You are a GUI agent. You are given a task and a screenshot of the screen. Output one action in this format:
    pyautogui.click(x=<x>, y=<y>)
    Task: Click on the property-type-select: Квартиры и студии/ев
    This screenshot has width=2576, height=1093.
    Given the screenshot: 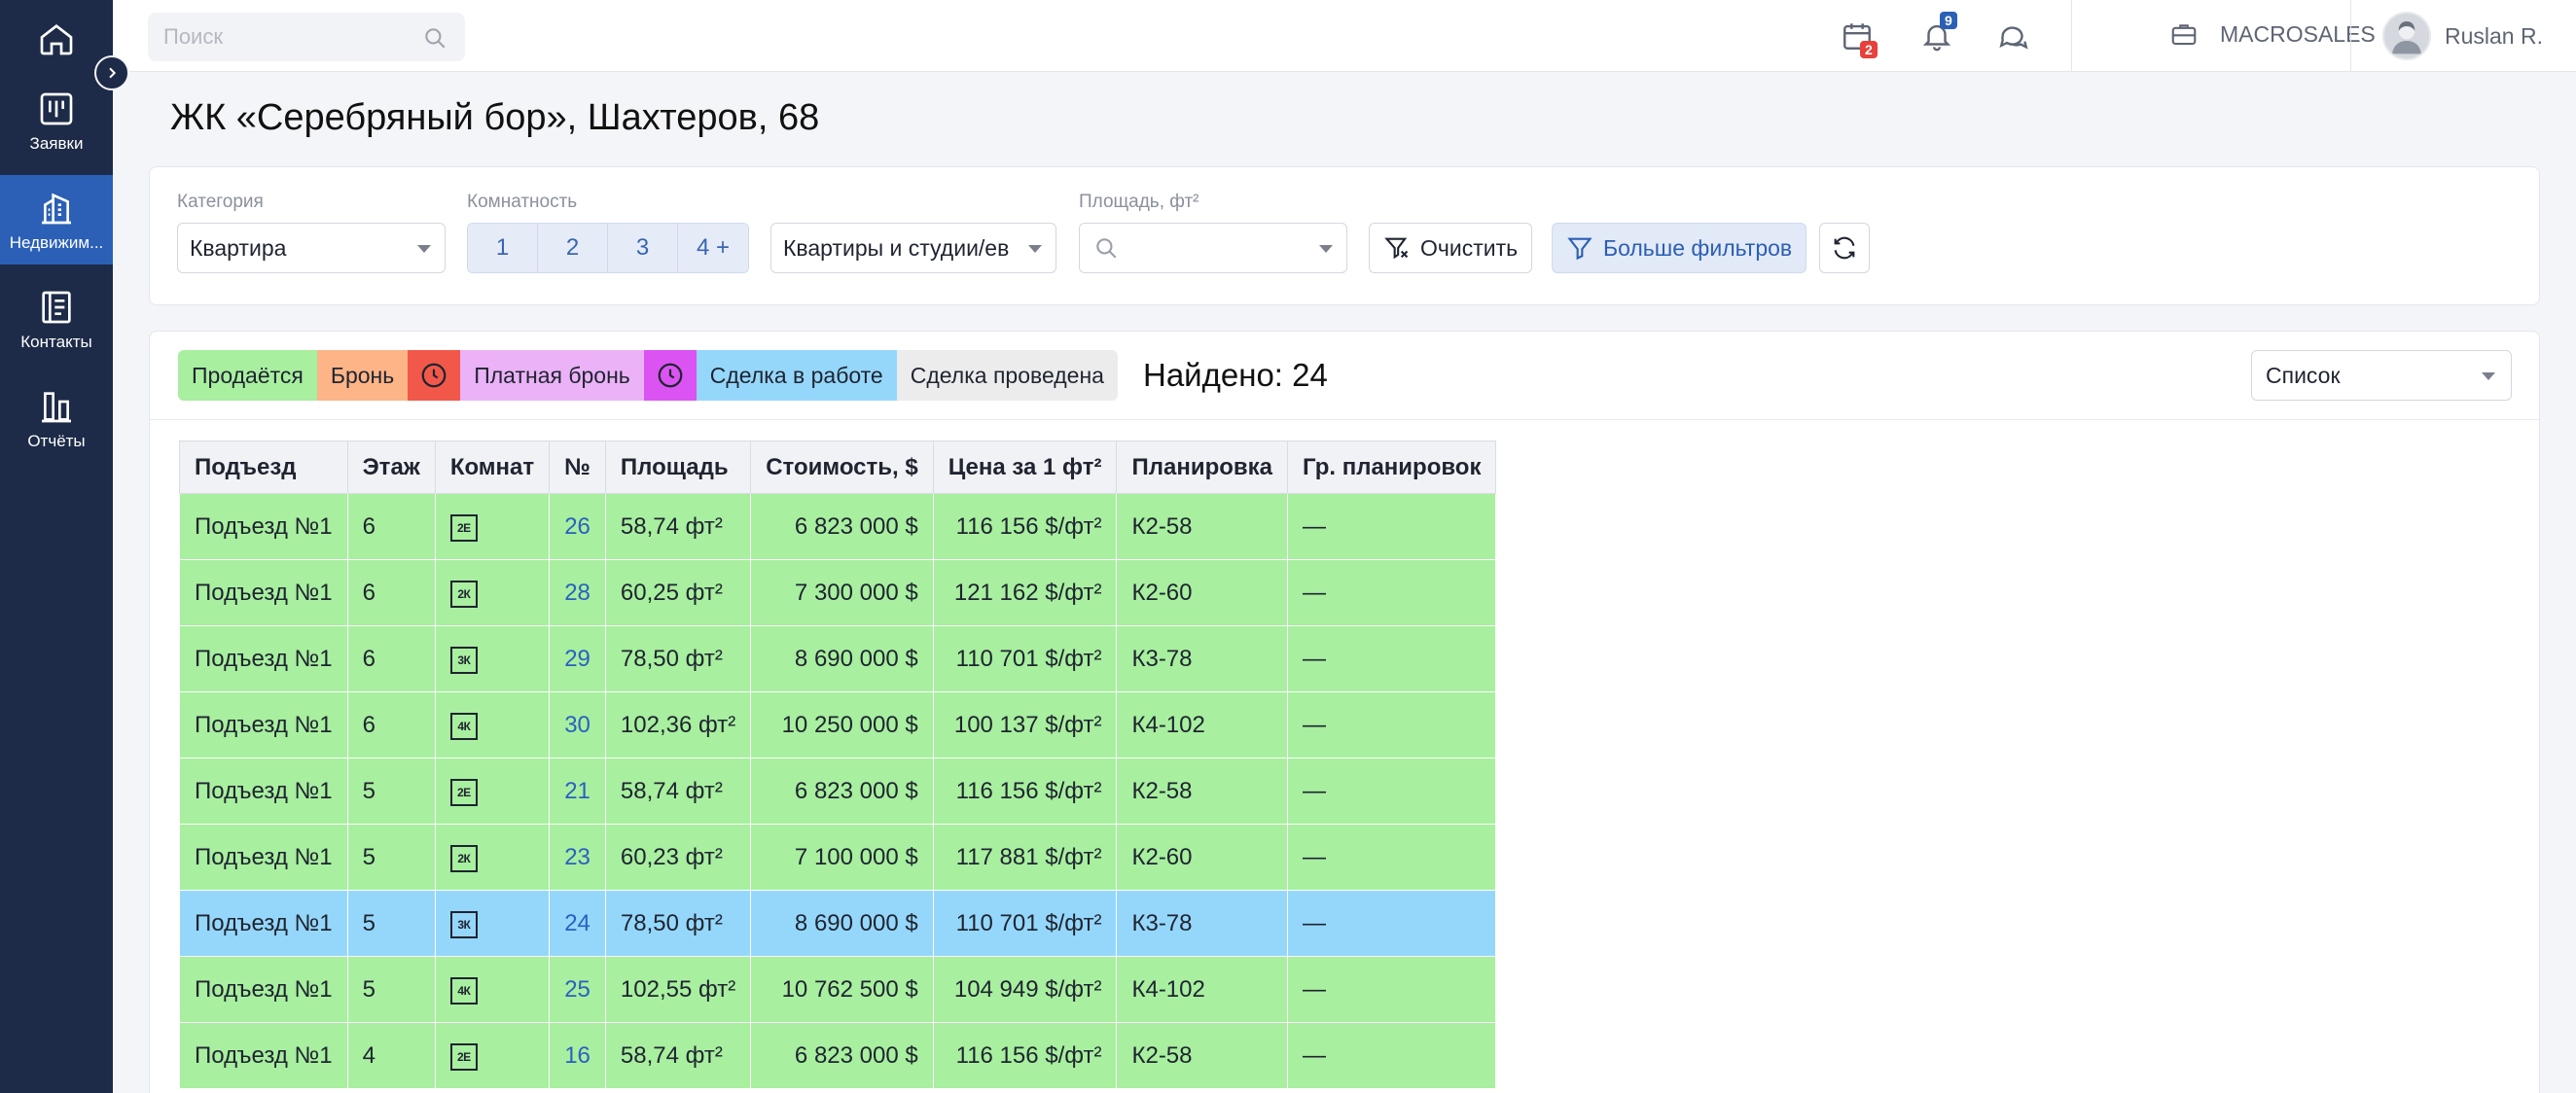 What is the action you would take?
    pyautogui.click(x=913, y=248)
    